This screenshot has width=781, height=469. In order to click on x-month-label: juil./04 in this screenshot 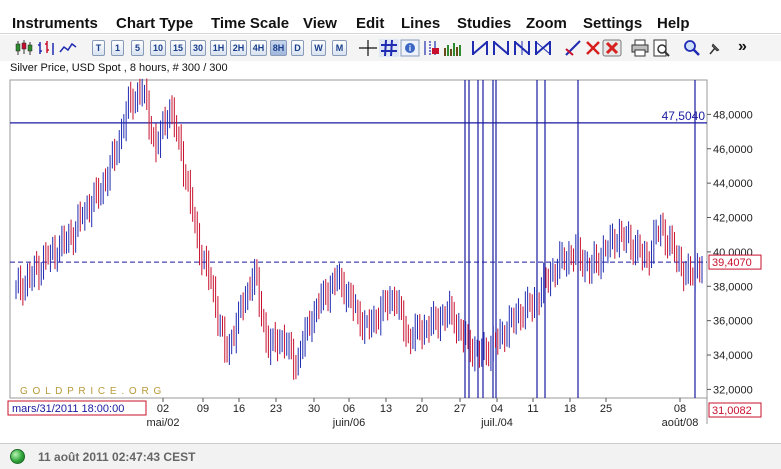, I will do `click(496, 423)`.